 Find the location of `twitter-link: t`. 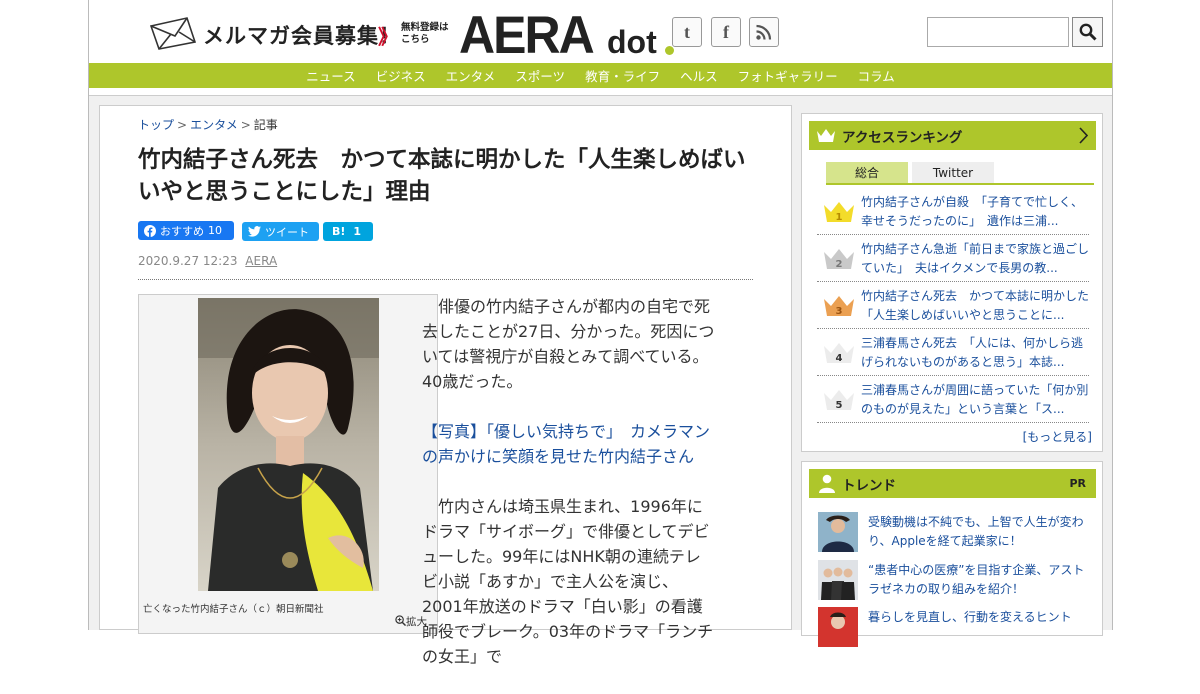

twitter-link: t is located at coordinates (687, 32).